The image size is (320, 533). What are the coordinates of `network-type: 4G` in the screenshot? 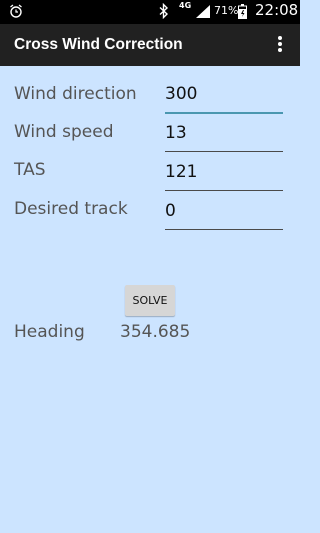 It's located at (185, 5).